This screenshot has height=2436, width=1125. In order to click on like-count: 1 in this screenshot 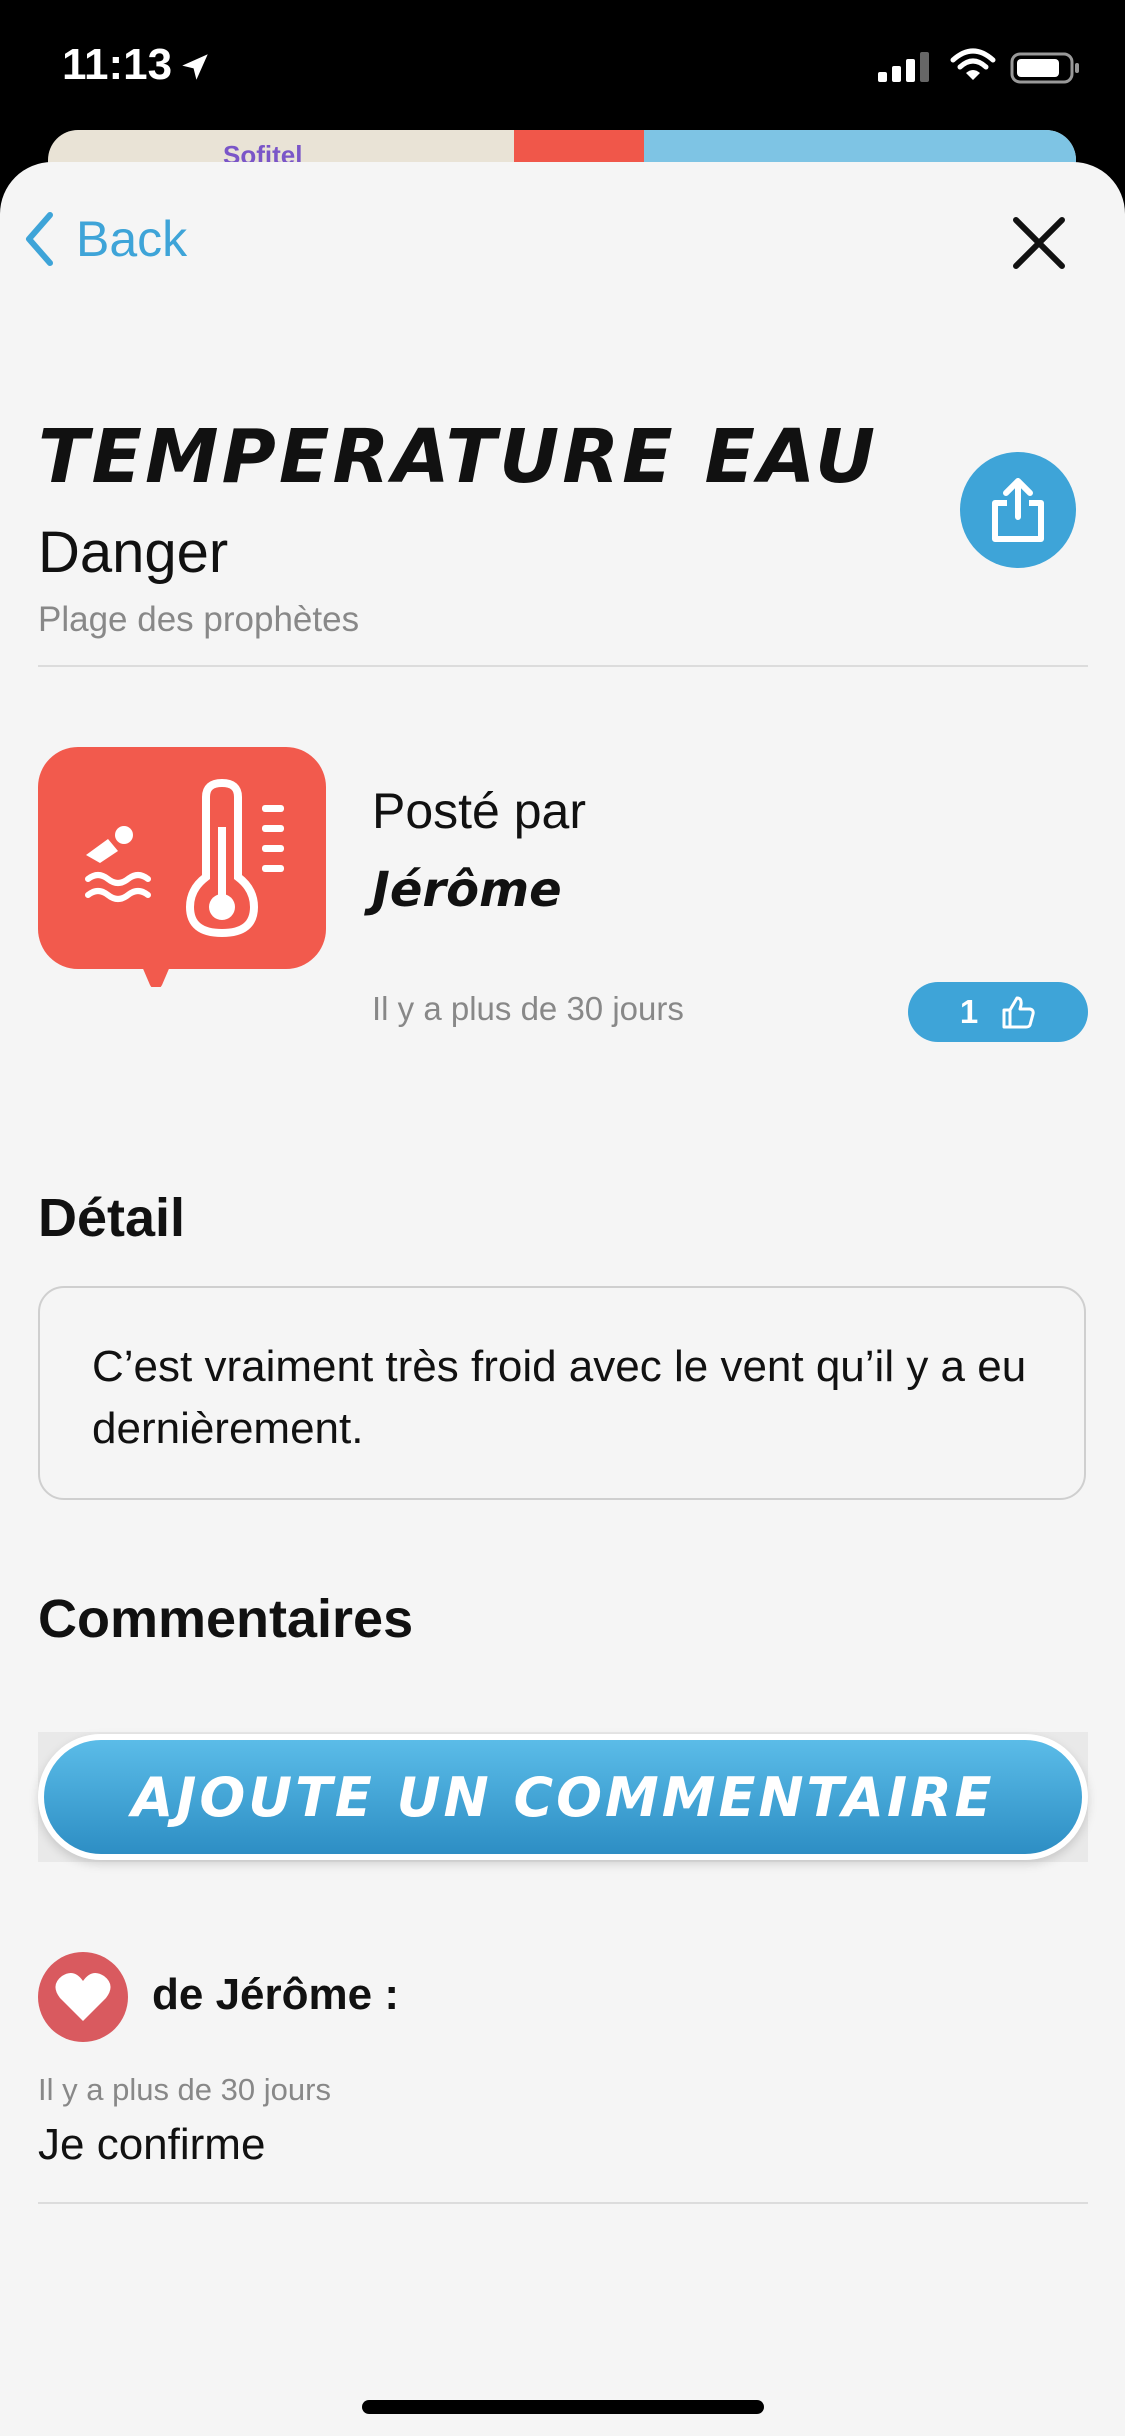, I will do `click(969, 1011)`.